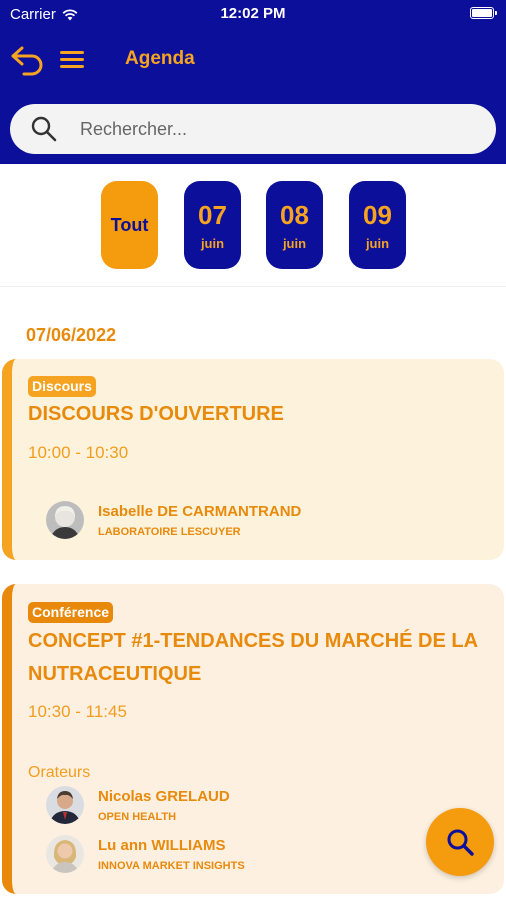 This screenshot has height=900, width=506. I want to click on status-time: 12:02 PM, so click(253, 13).